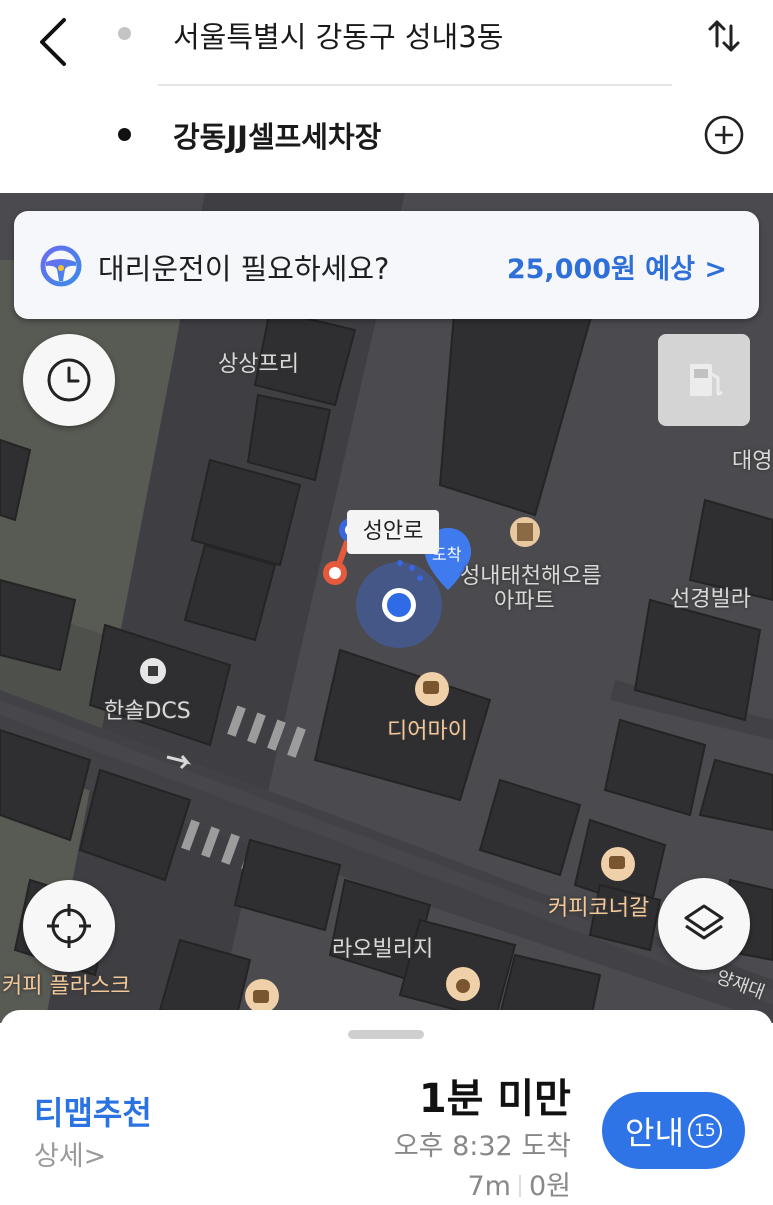 The height and width of the screenshot is (1205, 773). What do you see at coordinates (415, 85) in the screenshot?
I see `header-divider` at bounding box center [415, 85].